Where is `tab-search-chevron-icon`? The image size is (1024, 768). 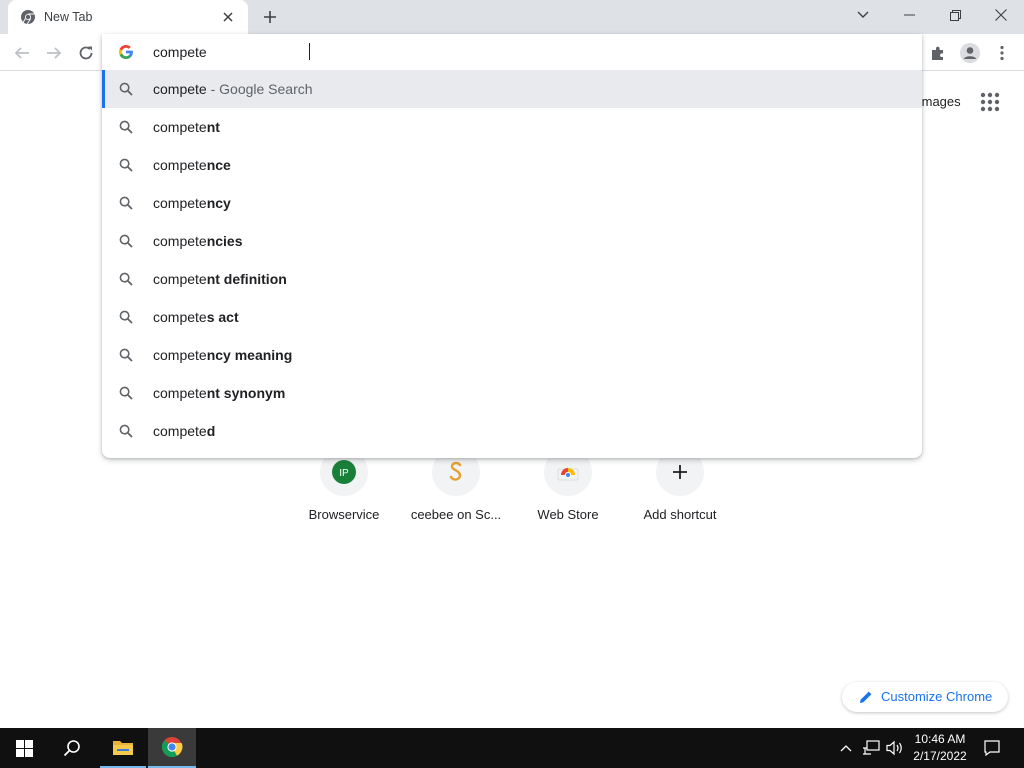
tab-search-chevron-icon is located at coordinates (863, 15).